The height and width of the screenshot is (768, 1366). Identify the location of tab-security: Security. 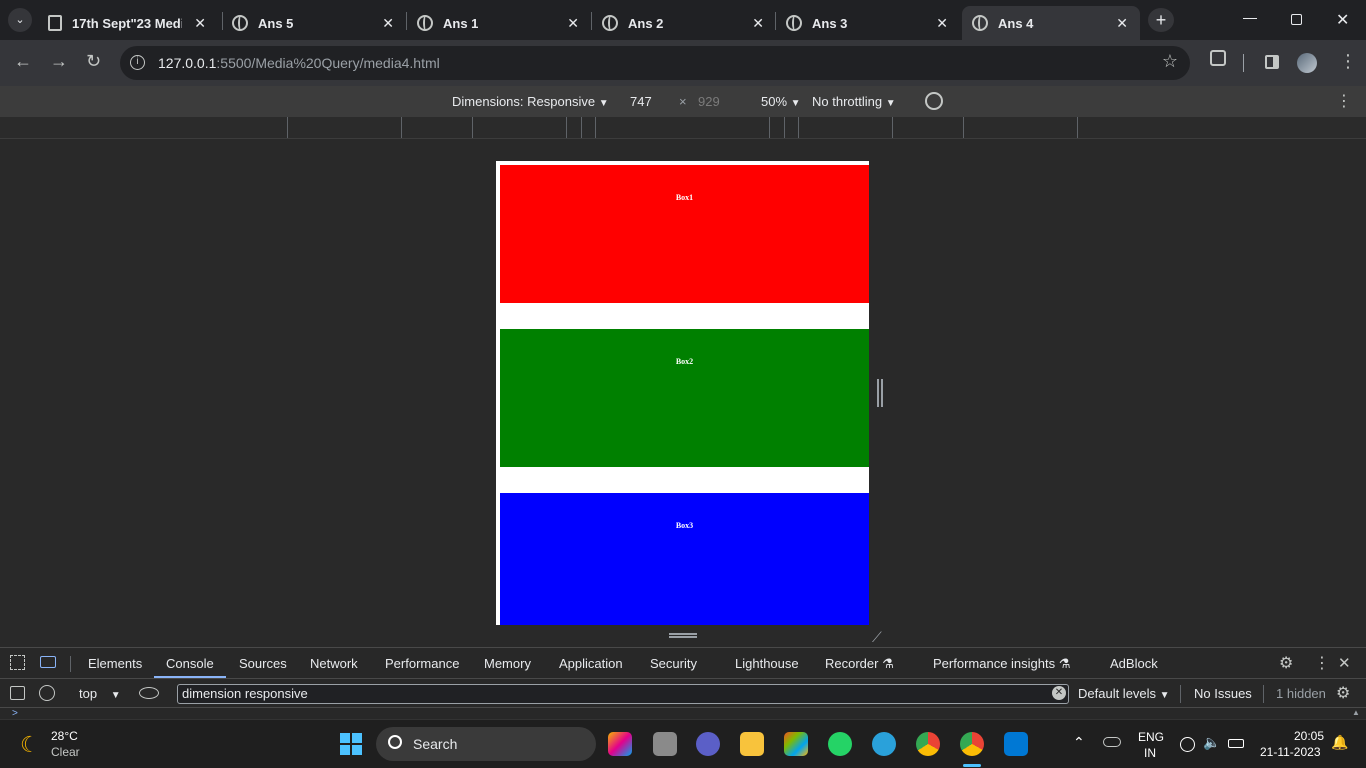
(673, 663).